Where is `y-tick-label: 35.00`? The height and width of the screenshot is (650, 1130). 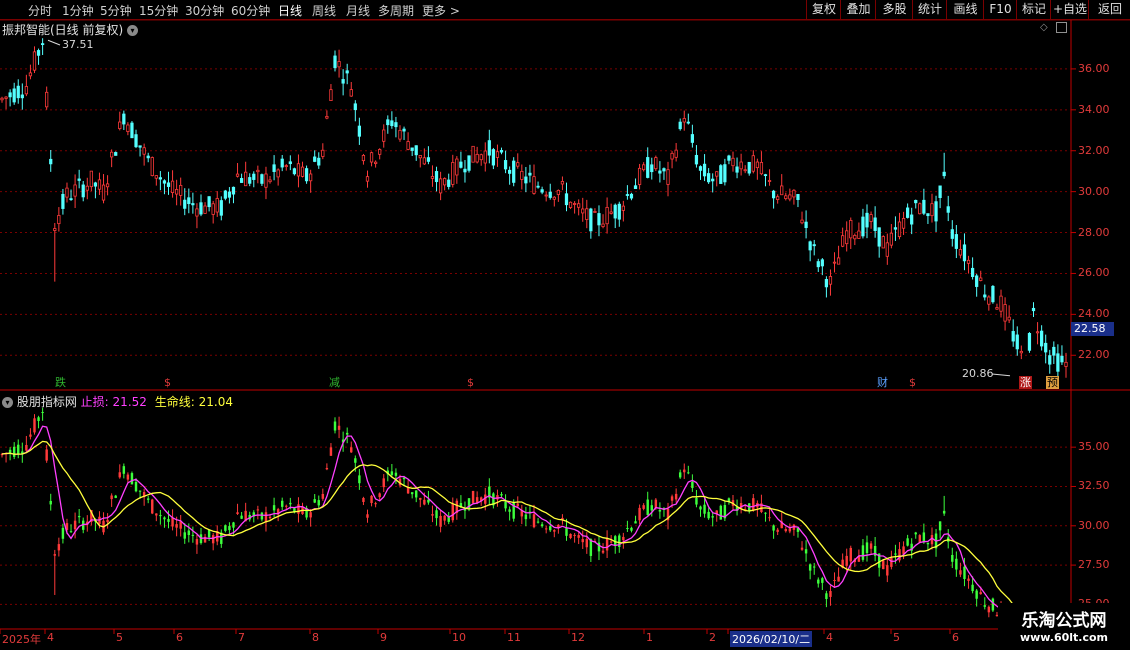
y-tick-label: 35.00 is located at coordinates (1094, 447).